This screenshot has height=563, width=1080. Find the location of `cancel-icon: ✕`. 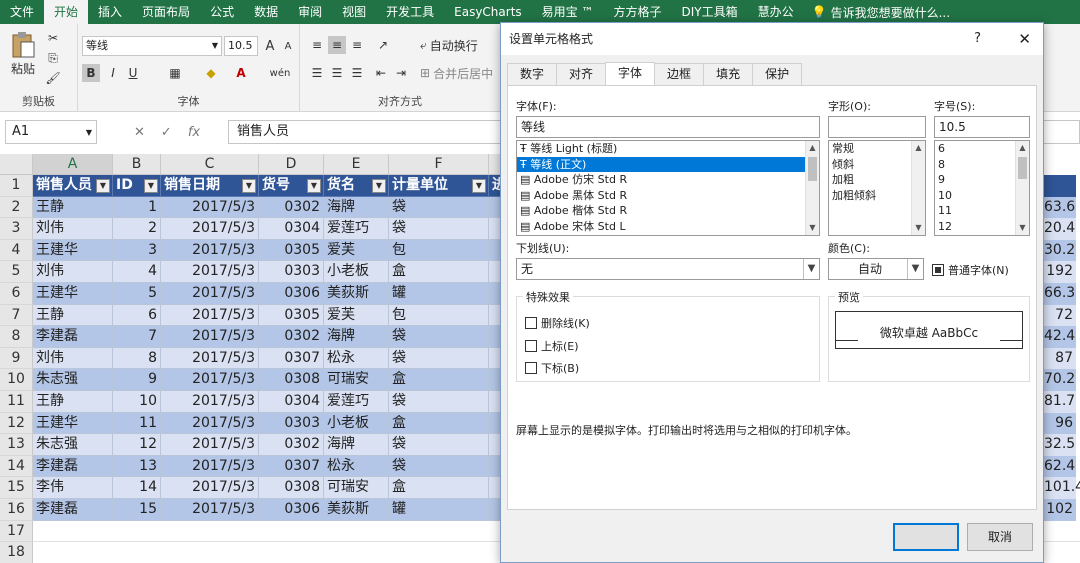

cancel-icon: ✕ is located at coordinates (139, 132).